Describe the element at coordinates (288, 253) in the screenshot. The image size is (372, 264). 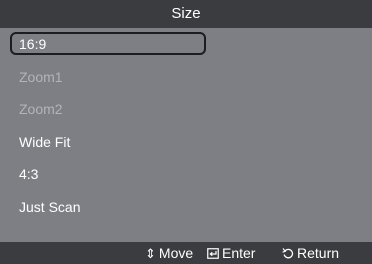
I see `return-icon` at that location.